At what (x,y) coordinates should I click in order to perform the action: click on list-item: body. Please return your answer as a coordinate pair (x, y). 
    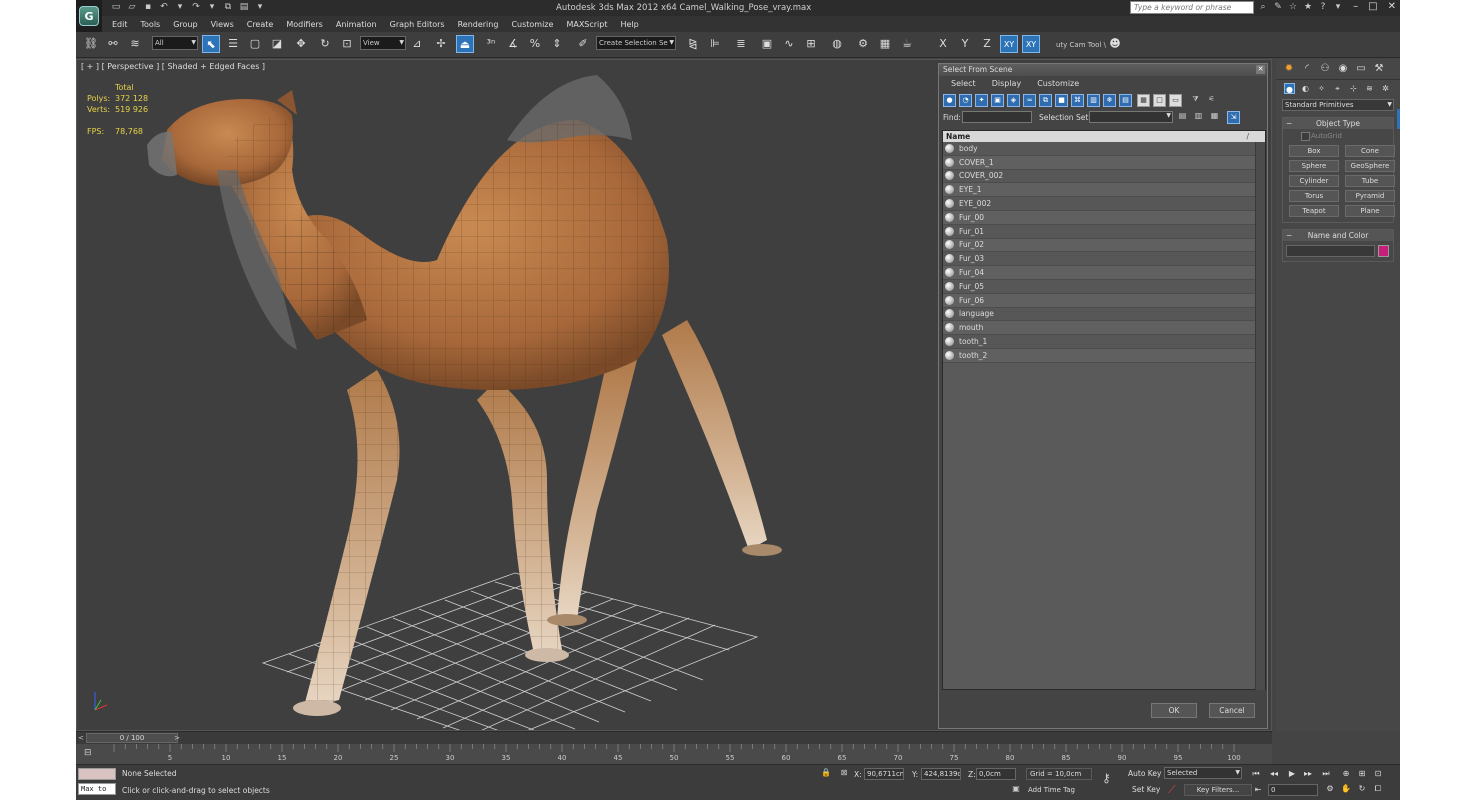
    Looking at the image, I should click on (1104, 149).